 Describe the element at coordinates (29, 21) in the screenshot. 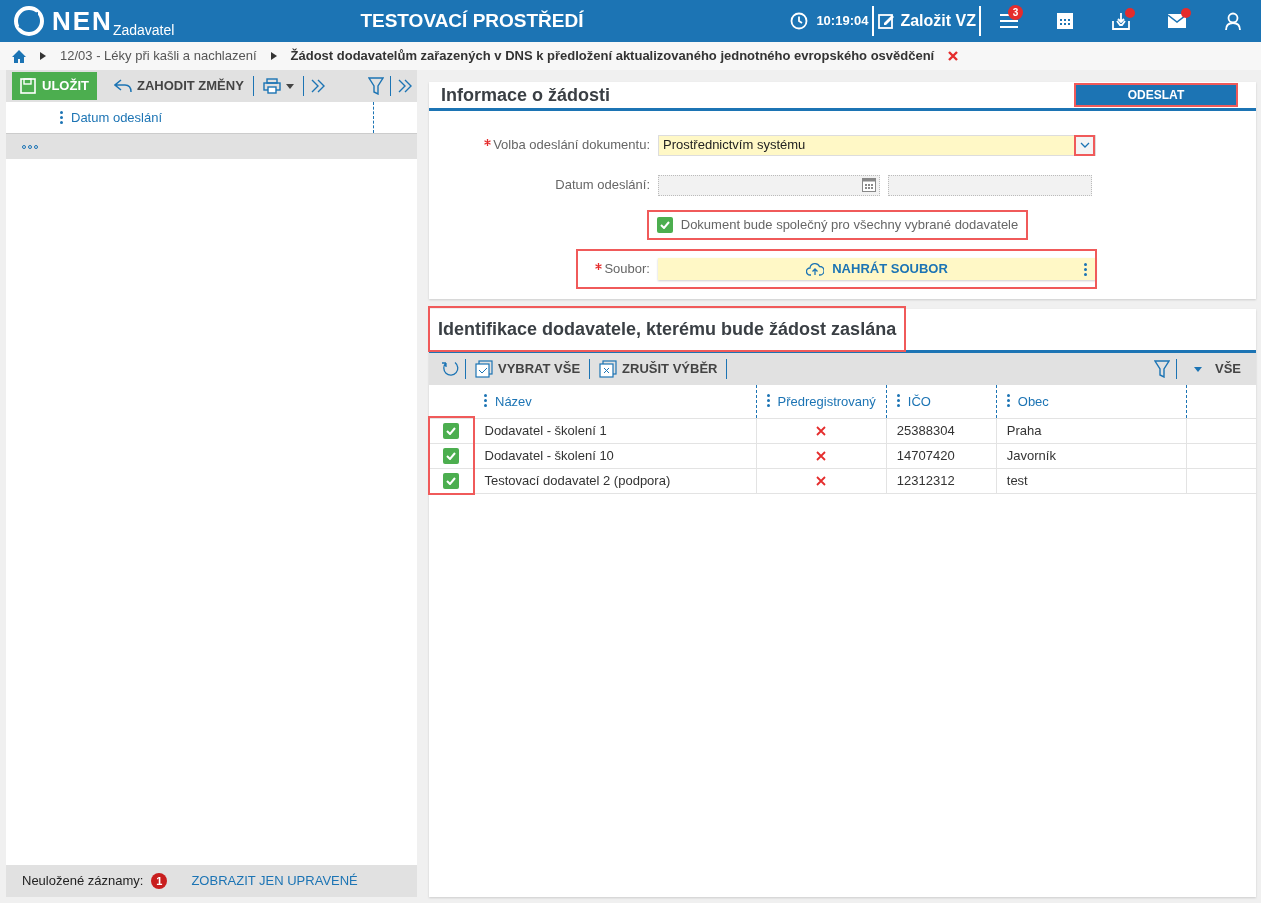

I see `logo-icon` at that location.